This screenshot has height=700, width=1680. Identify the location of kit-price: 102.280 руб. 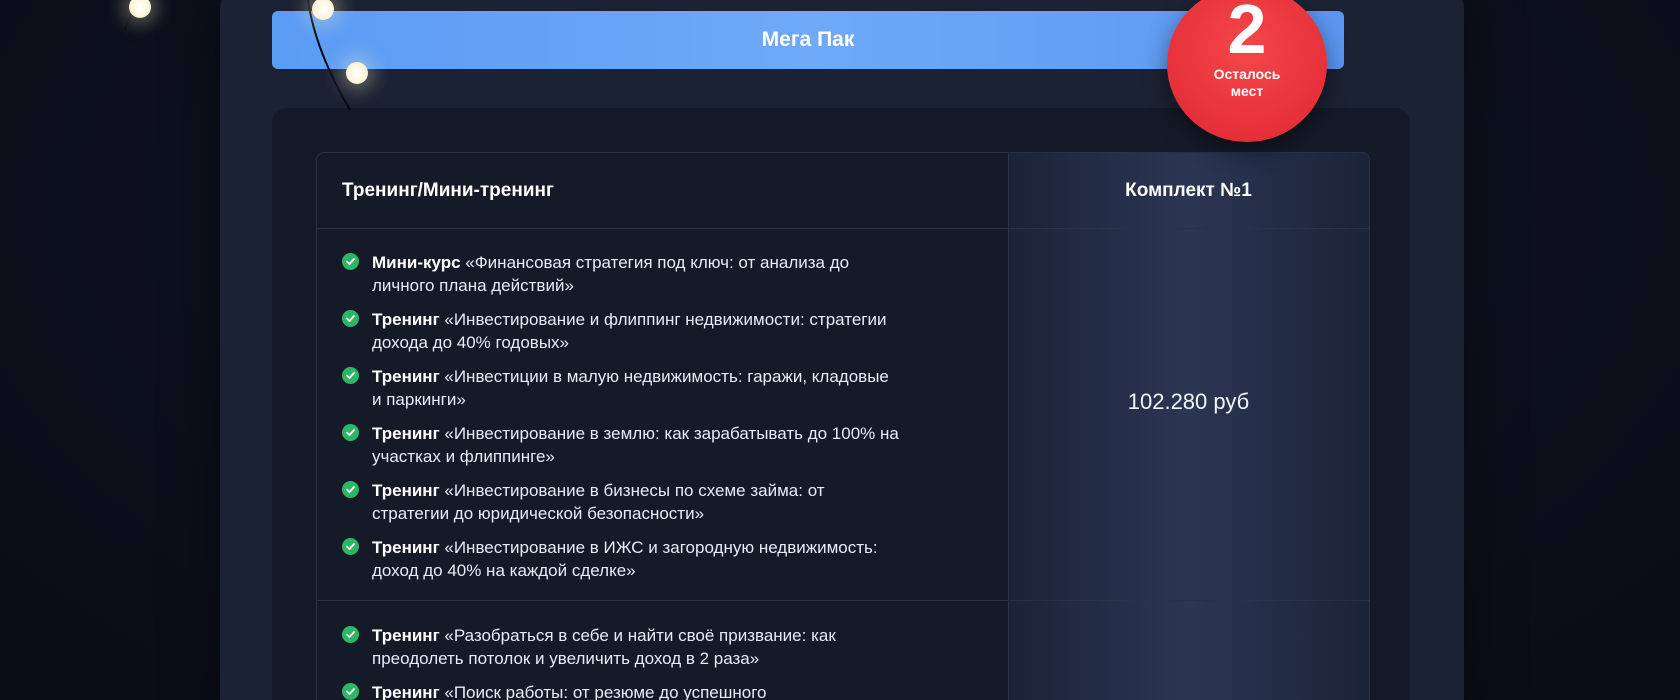
(1188, 401).